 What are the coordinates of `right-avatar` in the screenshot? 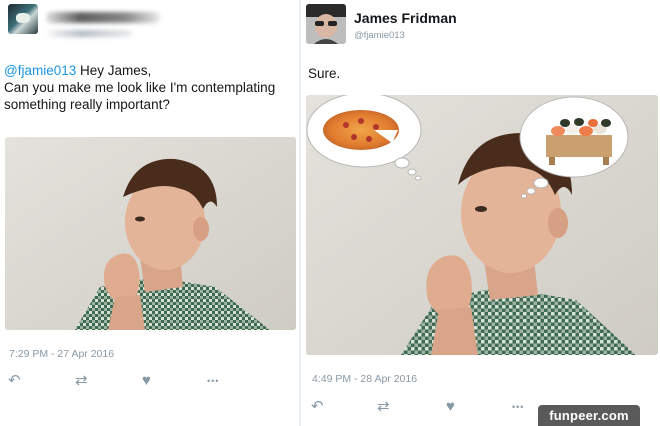 It's located at (326, 24).